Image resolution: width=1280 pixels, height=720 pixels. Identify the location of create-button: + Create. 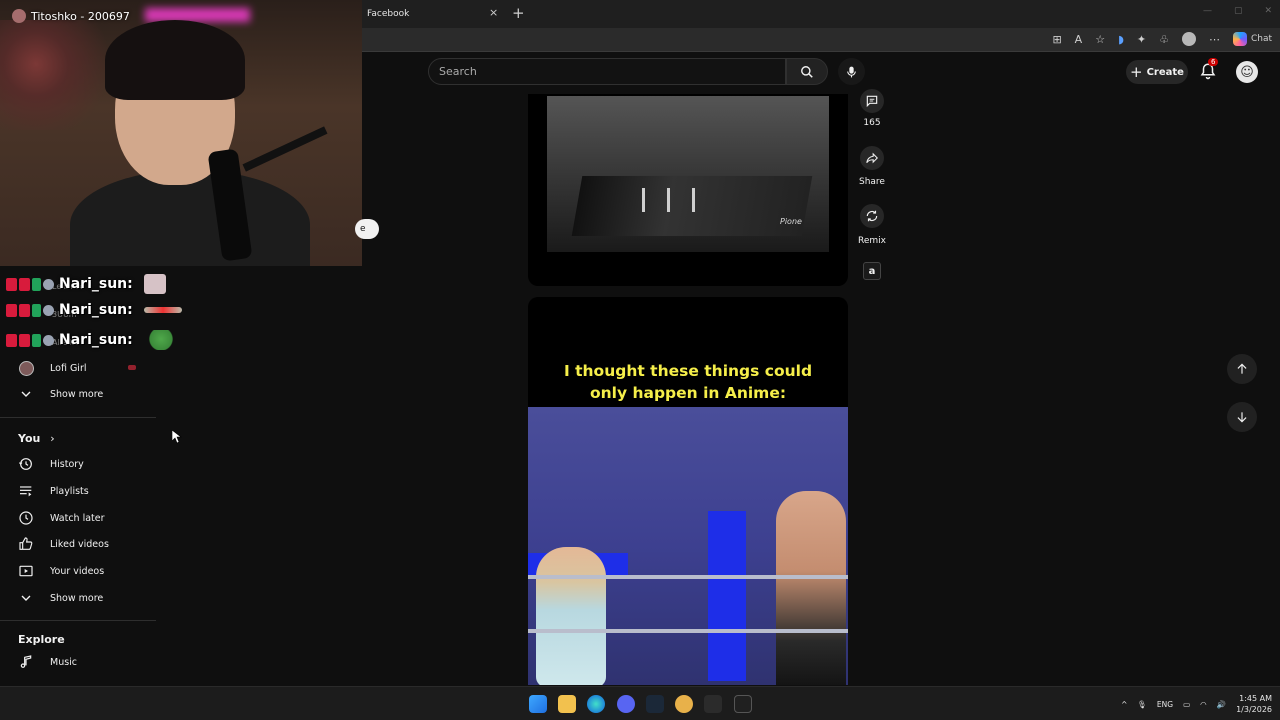
(1157, 72).